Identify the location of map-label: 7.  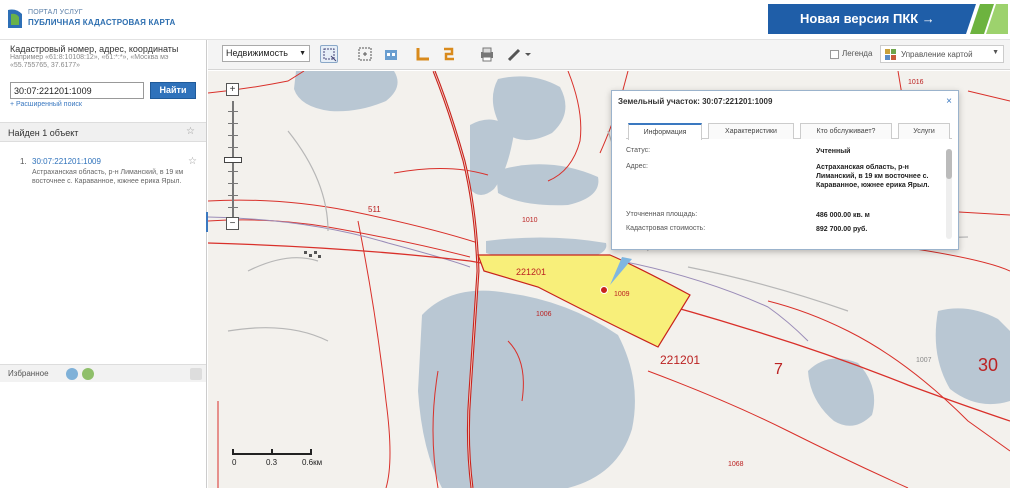
(778, 369).